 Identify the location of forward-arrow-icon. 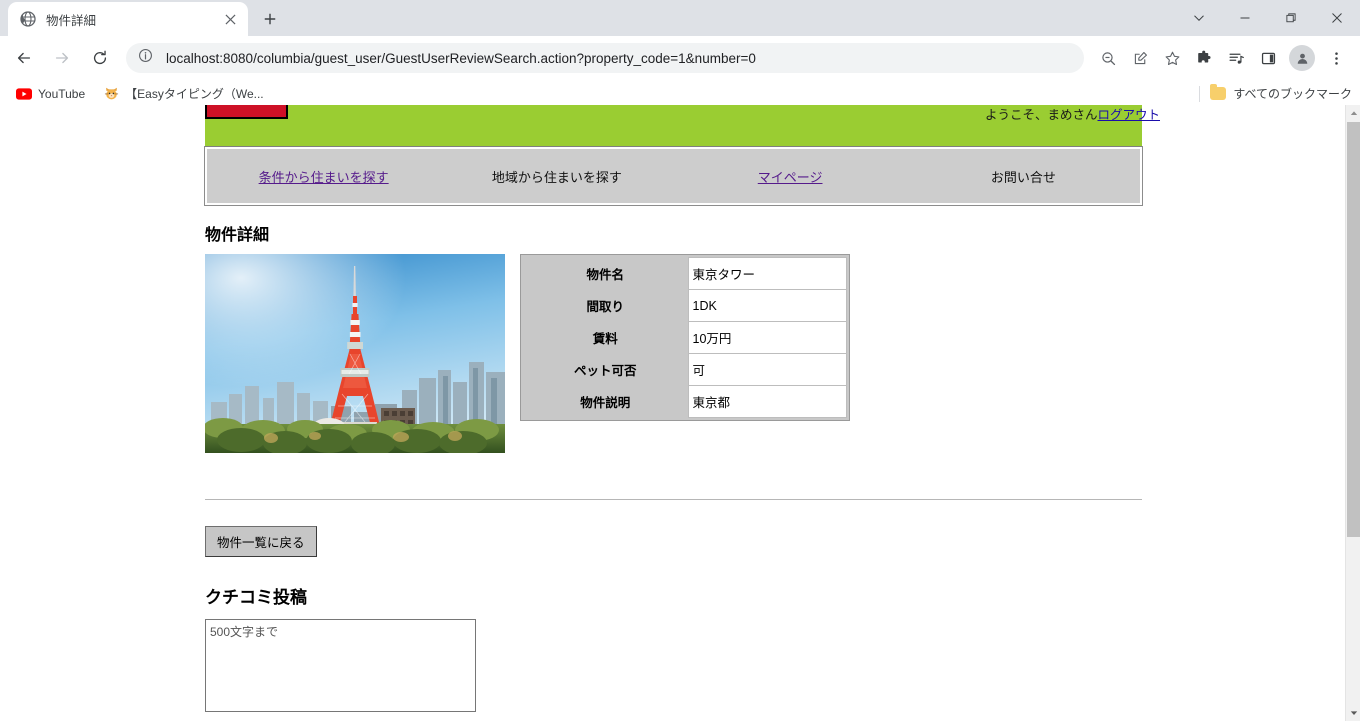
(62, 58).